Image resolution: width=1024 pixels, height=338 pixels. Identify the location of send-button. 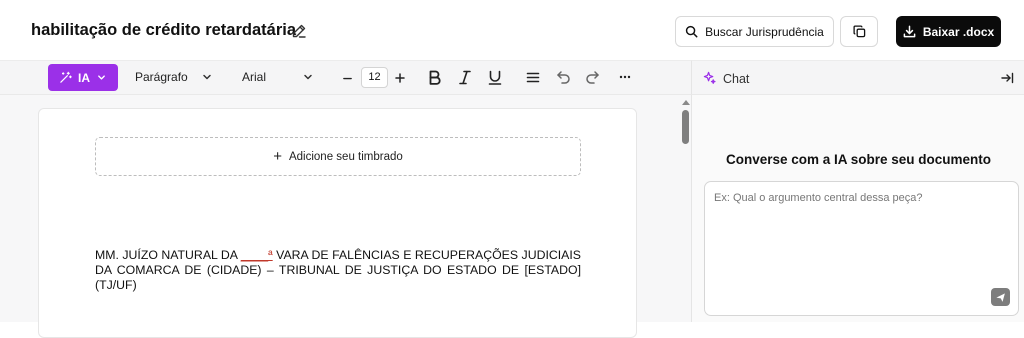
(1000, 297).